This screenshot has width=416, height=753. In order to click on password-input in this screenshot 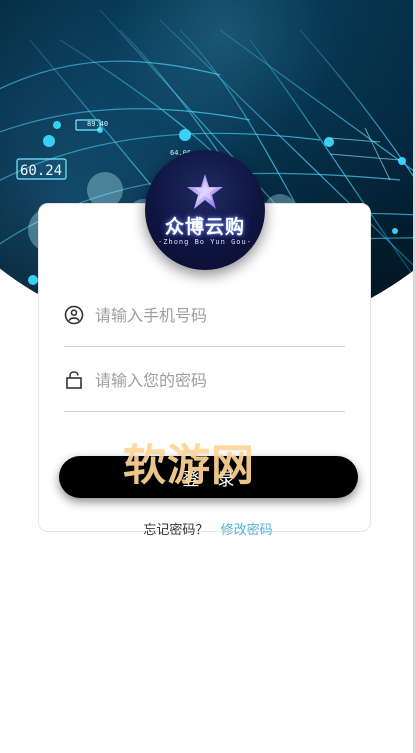, I will do `click(215, 380)`.